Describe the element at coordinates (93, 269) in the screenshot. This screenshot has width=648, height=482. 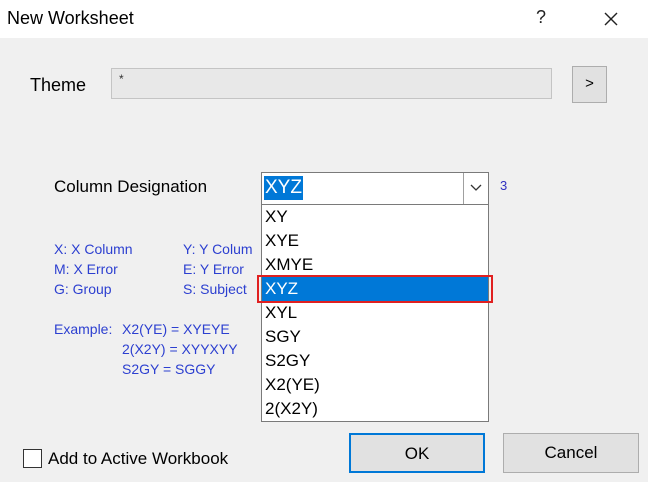
I see `legend-column-1: X: X Column M: X Error G: Group` at that location.